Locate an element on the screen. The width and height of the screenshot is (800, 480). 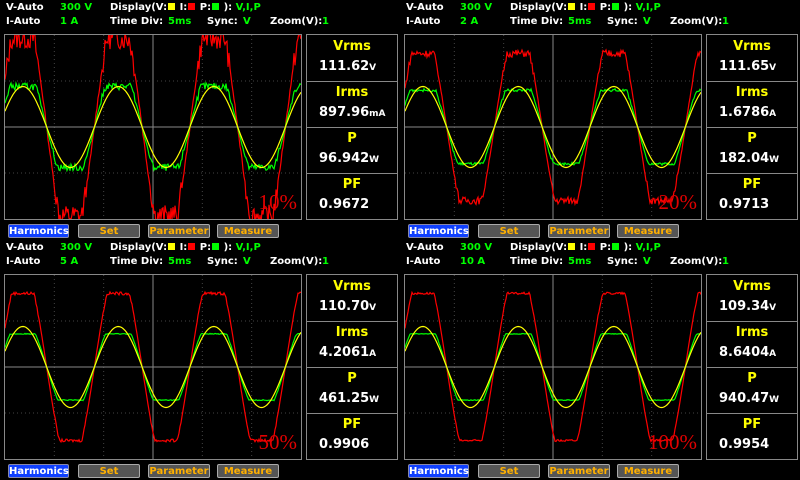
irms-value: 897.96 is located at coordinates (344, 112).